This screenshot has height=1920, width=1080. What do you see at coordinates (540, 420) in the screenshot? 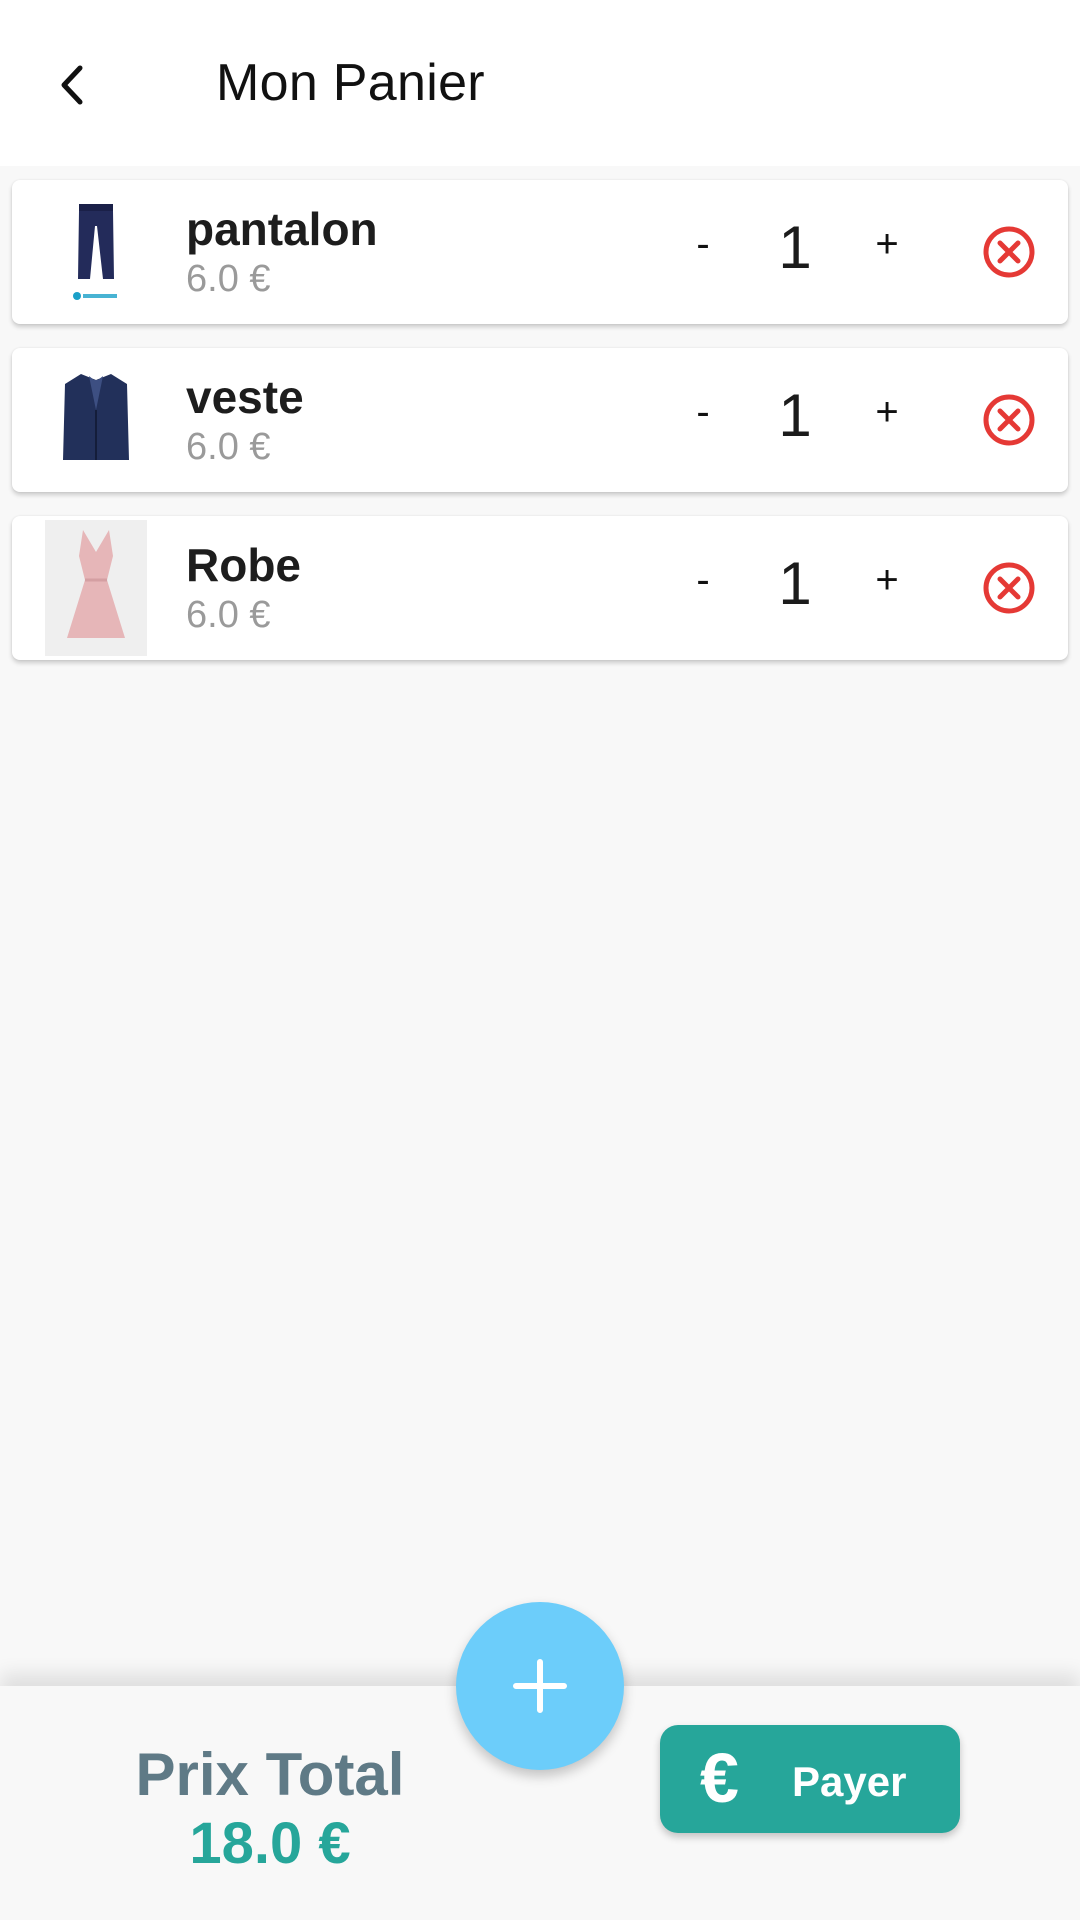
I see `cart-item: veste 6.0 € - 1 +` at bounding box center [540, 420].